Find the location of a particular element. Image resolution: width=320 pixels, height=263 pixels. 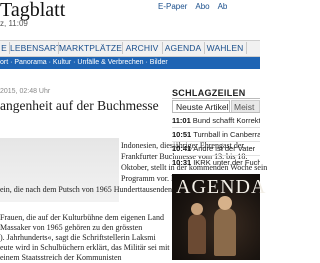

headline-item: 11:01Bund schafft Korrekturen is located at coordinates (216, 121).